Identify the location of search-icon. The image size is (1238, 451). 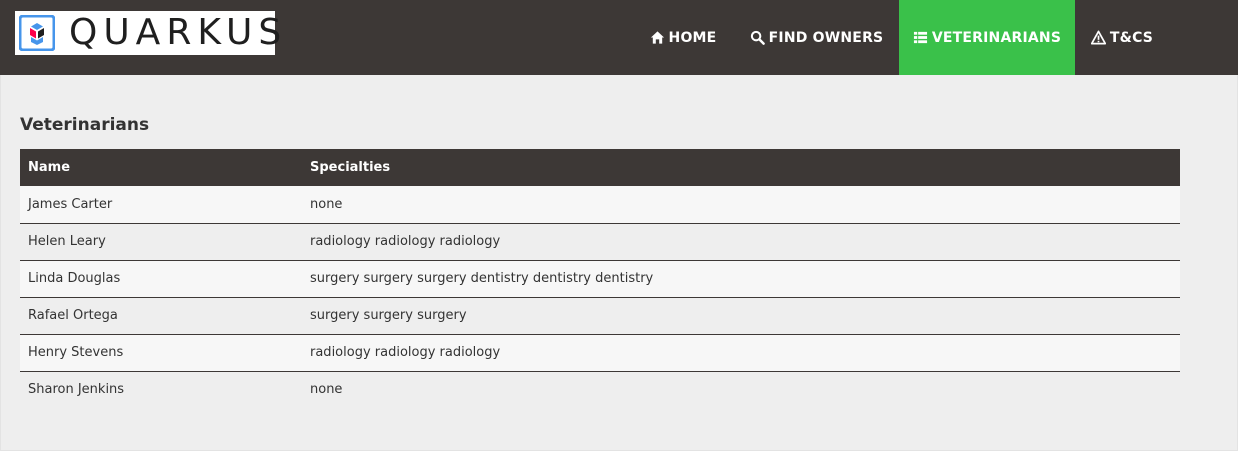
(757, 37).